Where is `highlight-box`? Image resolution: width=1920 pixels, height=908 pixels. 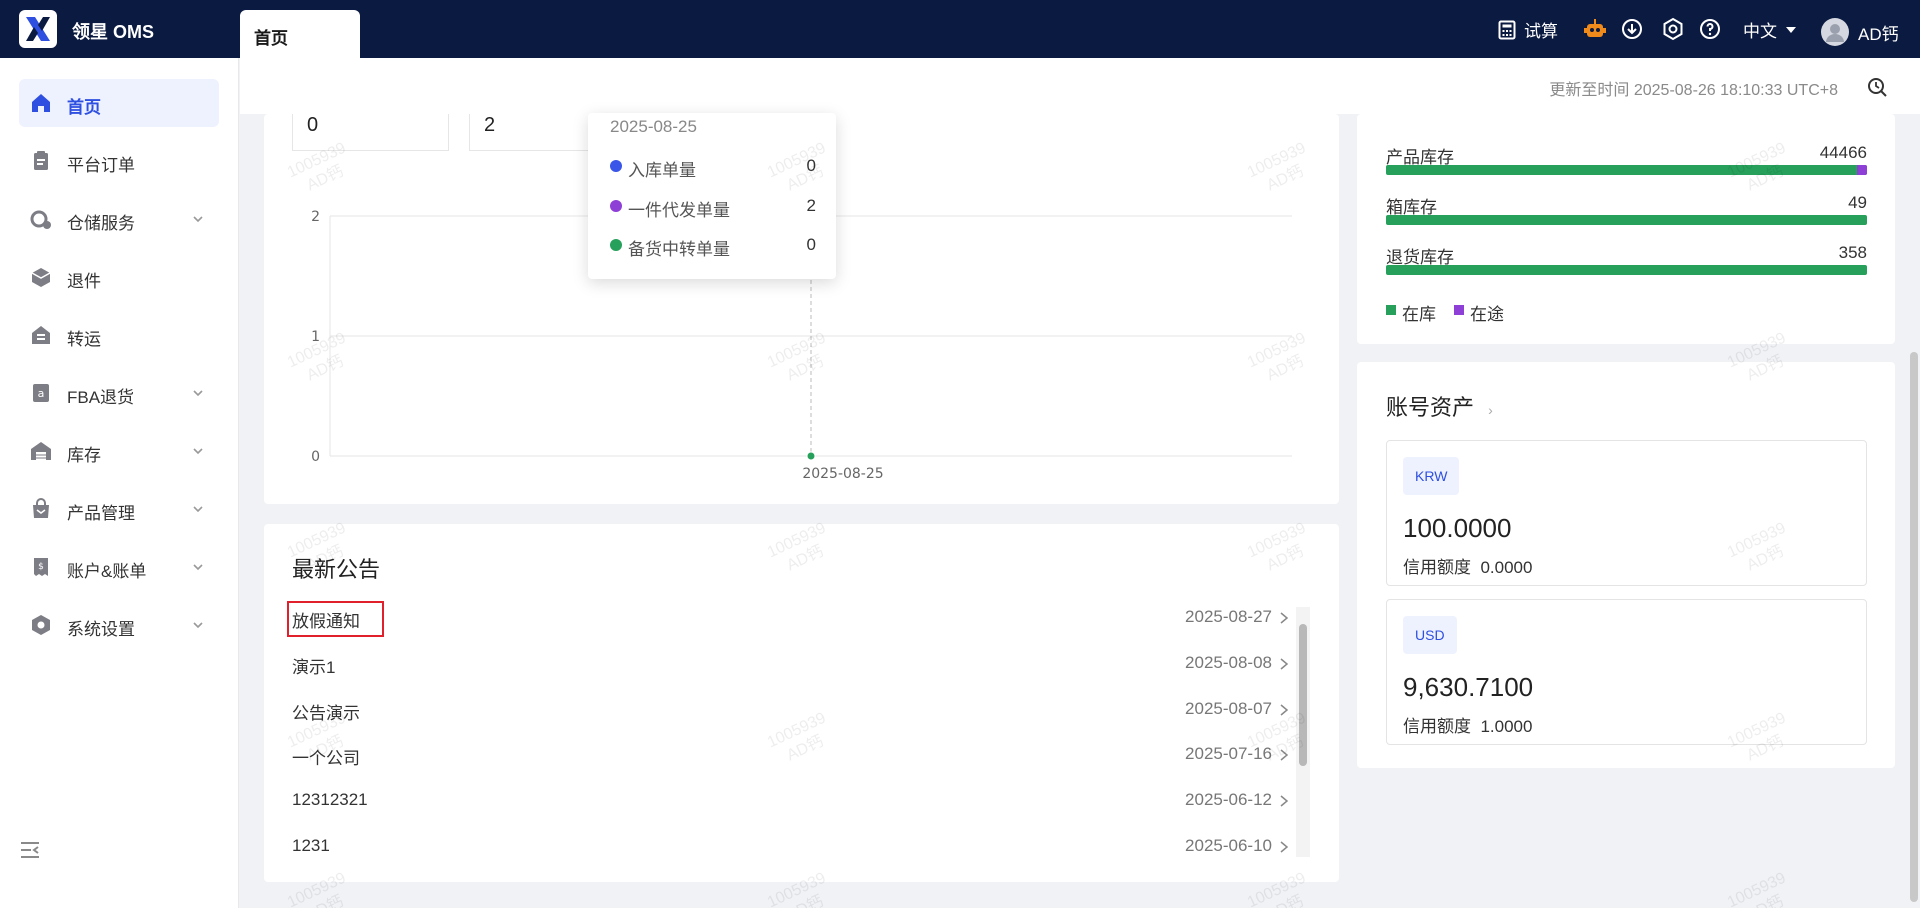 highlight-box is located at coordinates (335, 619).